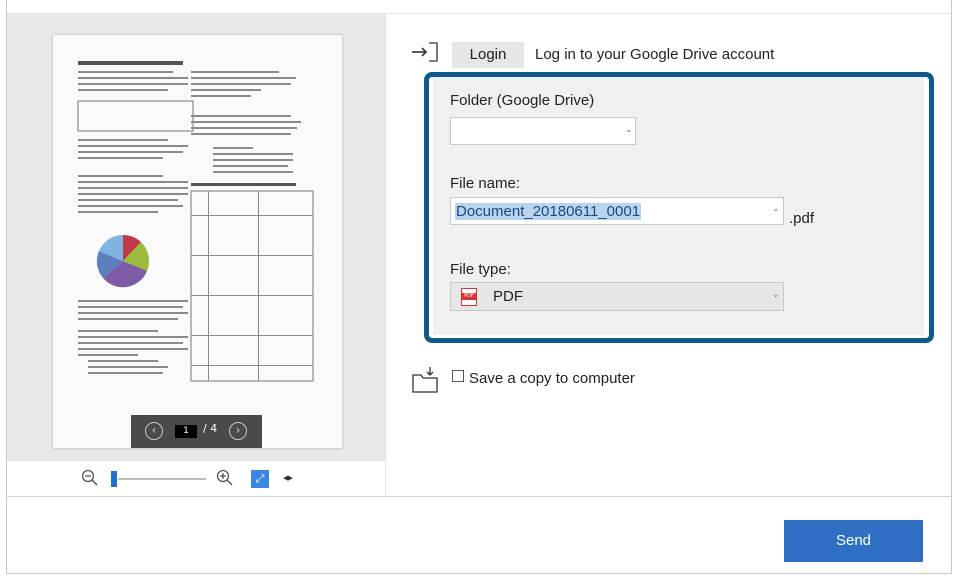 This screenshot has height=578, width=957. Describe the element at coordinates (238, 431) in the screenshot. I see `next-page-button: ›` at that location.